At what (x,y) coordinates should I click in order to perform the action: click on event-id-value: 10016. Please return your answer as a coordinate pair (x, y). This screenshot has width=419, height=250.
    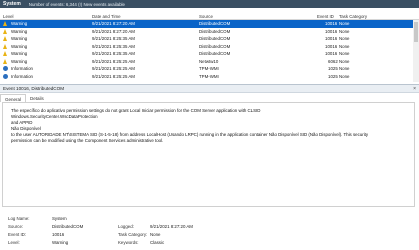
    Looking at the image, I should click on (58, 234).